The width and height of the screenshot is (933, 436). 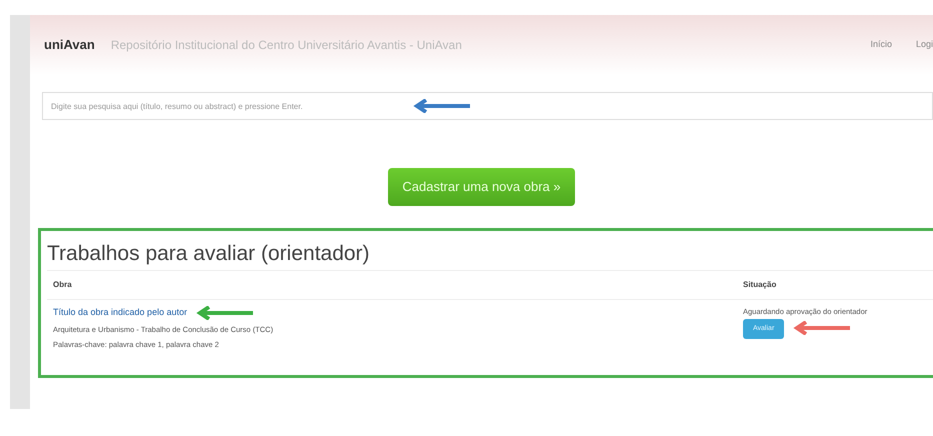 What do you see at coordinates (209, 253) in the screenshot?
I see `section-heading: Trabalhos para avaliar (orientador)` at bounding box center [209, 253].